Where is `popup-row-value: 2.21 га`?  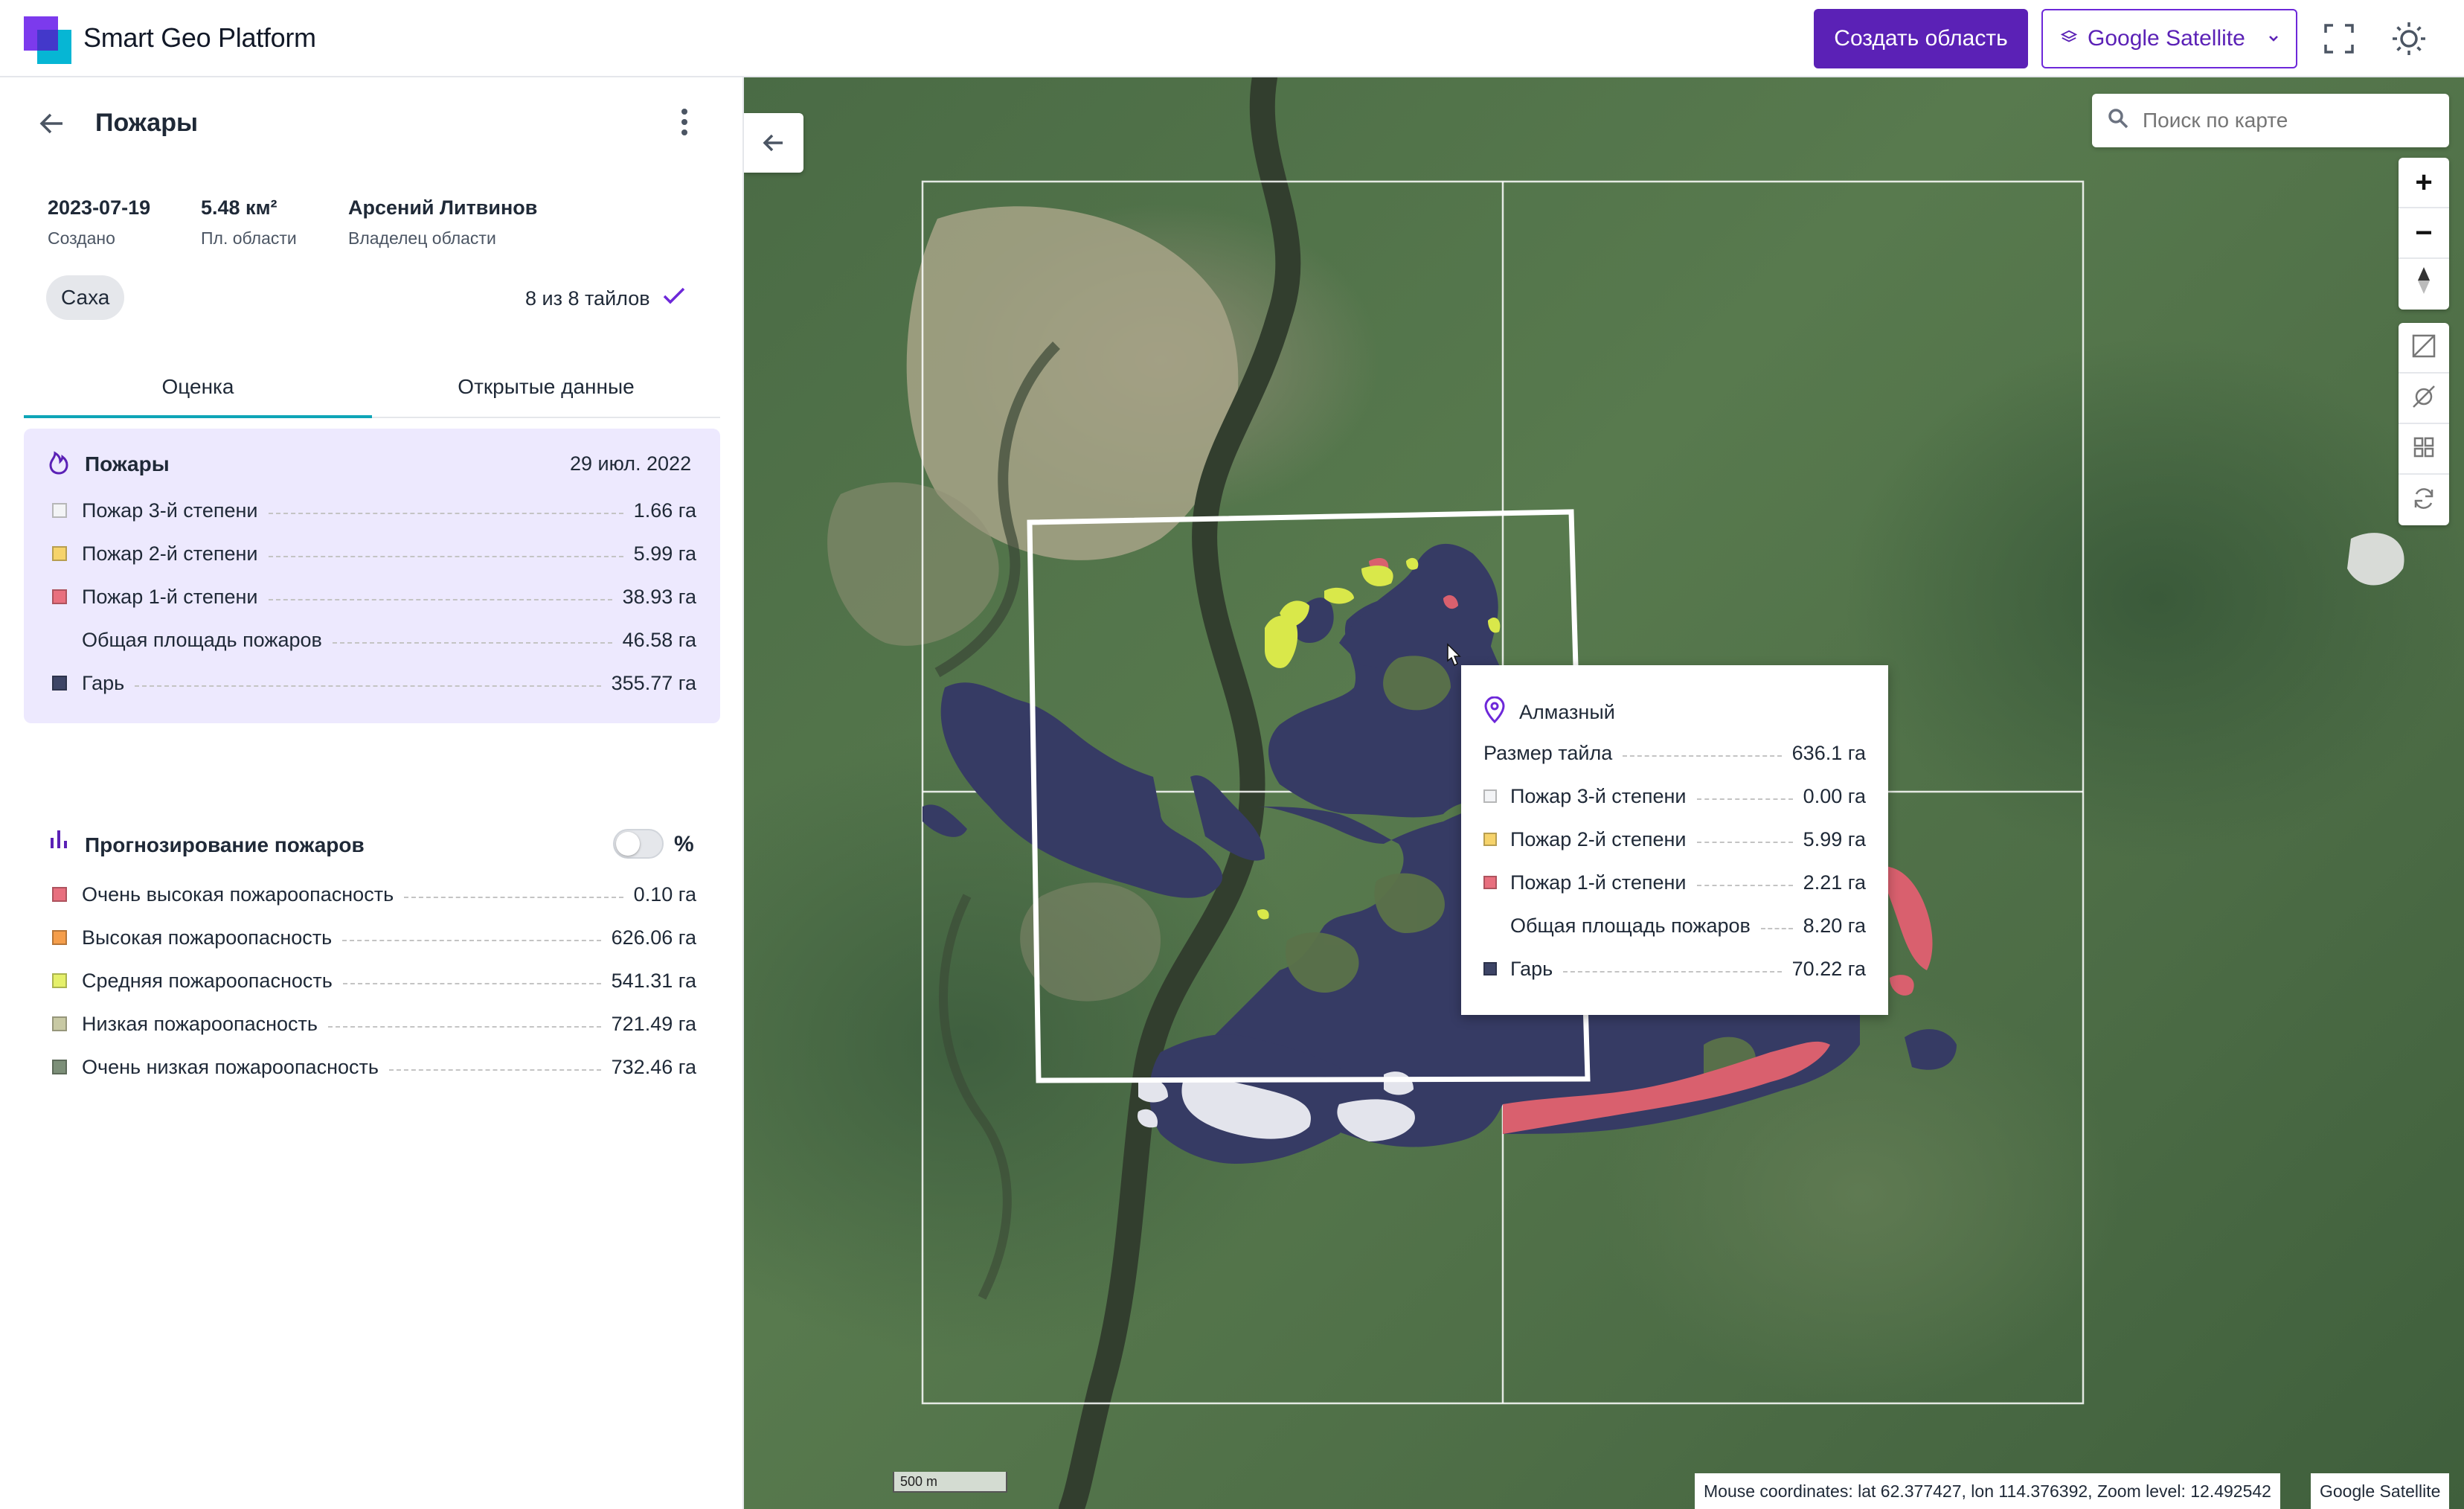
popup-row-value: 2.21 га is located at coordinates (1834, 882).